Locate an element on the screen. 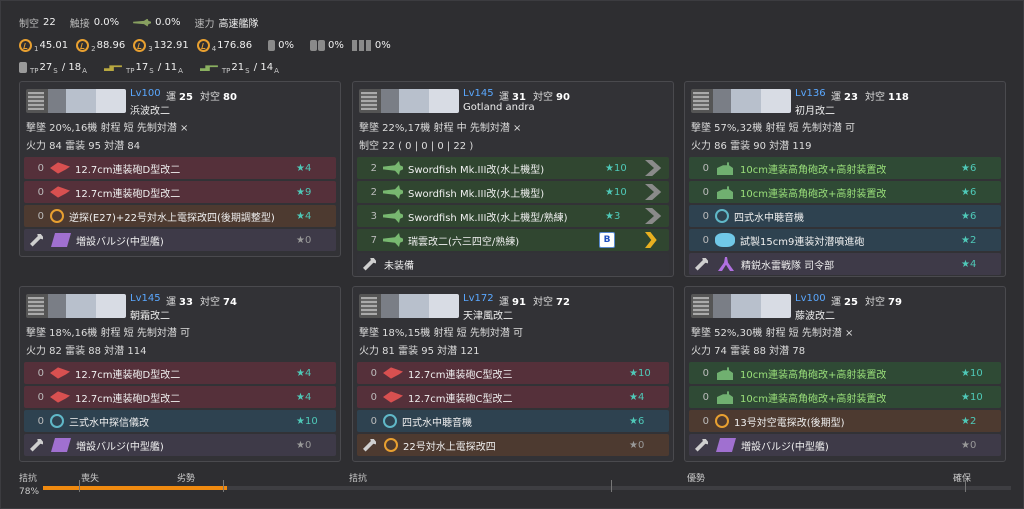 The width and height of the screenshot is (1024, 509). equipment-name: 12.7cm連装砲C型改三 is located at coordinates (460, 375).